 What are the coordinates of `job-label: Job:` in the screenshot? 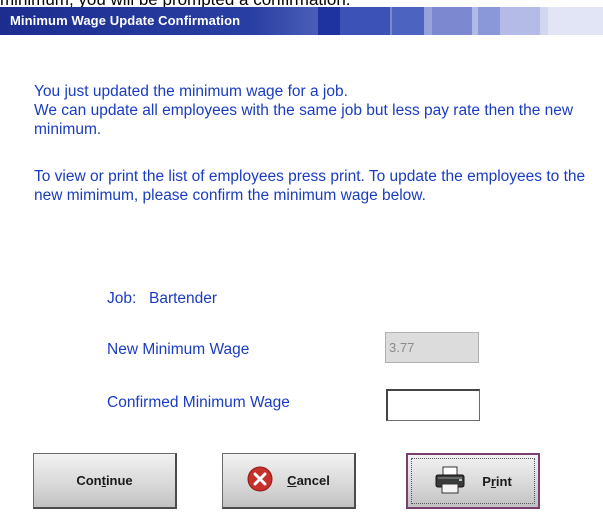 It's located at (122, 298).